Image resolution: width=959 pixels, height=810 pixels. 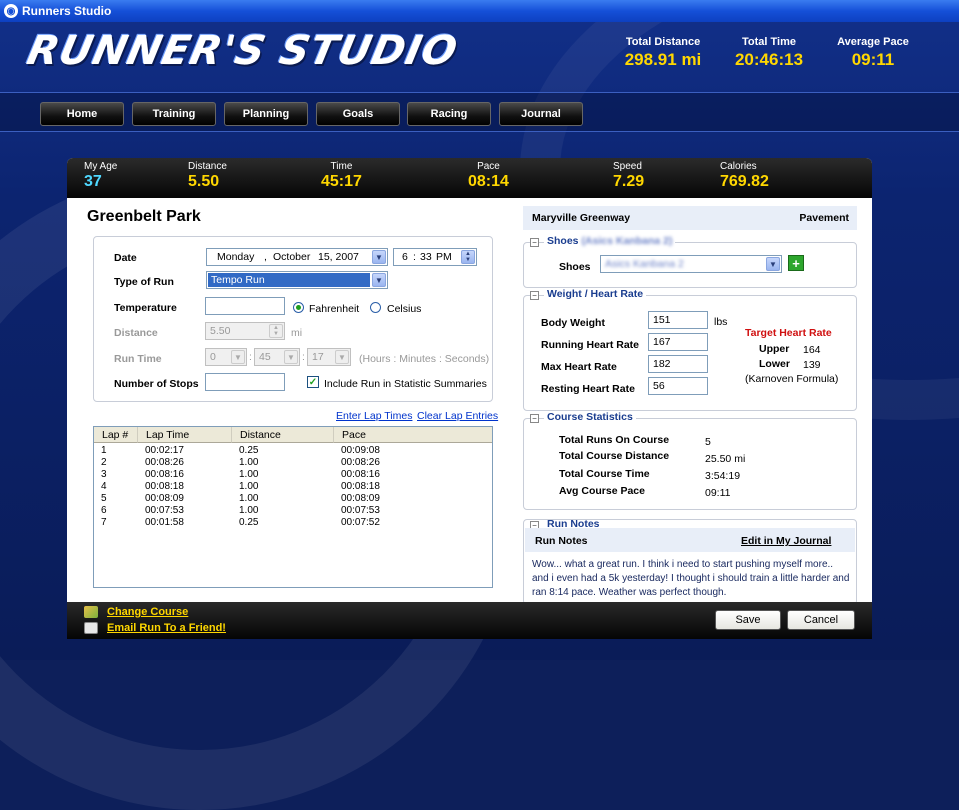 I want to click on type-of-run-label: Type of Run, so click(x=144, y=282).